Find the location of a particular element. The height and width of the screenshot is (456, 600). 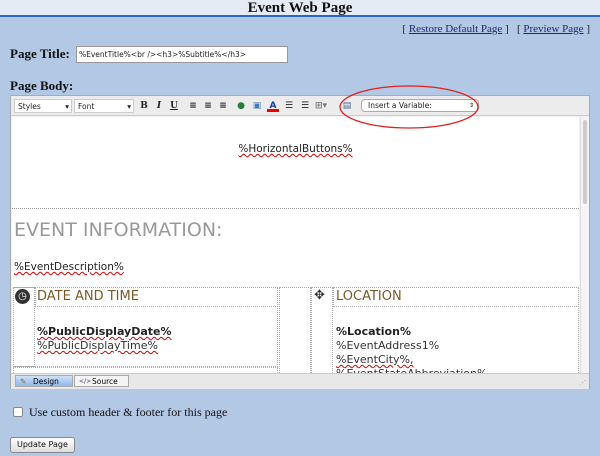

spacer-cell is located at coordinates (295, 330).